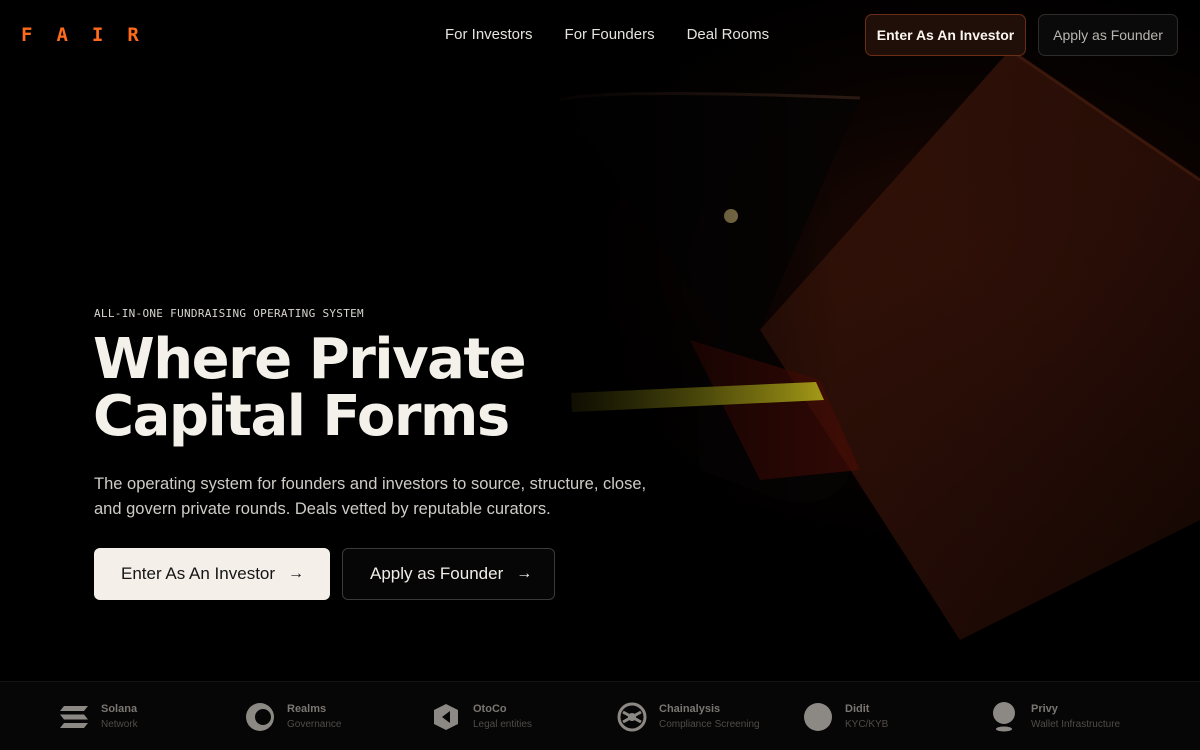  What do you see at coordinates (502, 724) in the screenshot?
I see `partner-role: Legal entities` at bounding box center [502, 724].